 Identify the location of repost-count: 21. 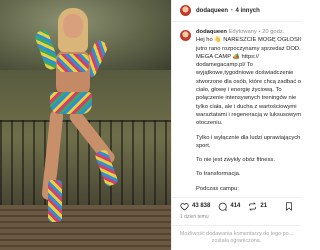
(264, 206).